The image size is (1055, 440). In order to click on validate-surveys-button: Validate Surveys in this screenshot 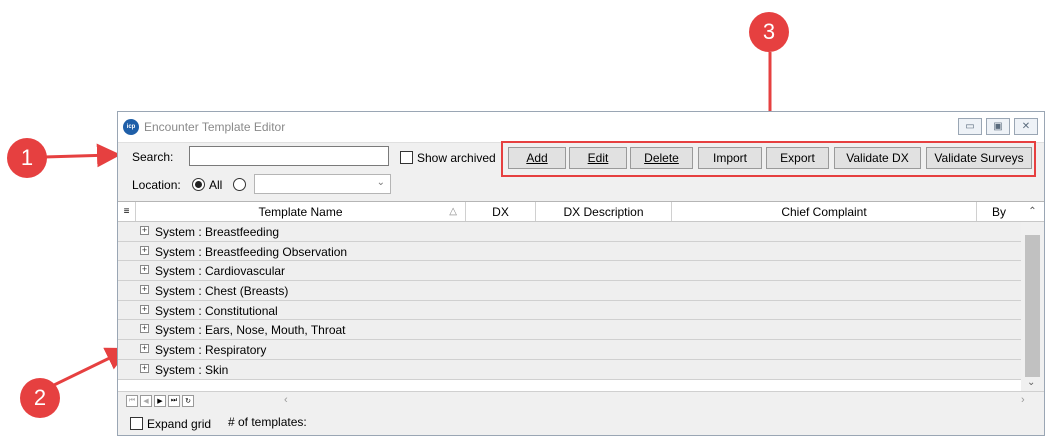, I will do `click(979, 158)`.